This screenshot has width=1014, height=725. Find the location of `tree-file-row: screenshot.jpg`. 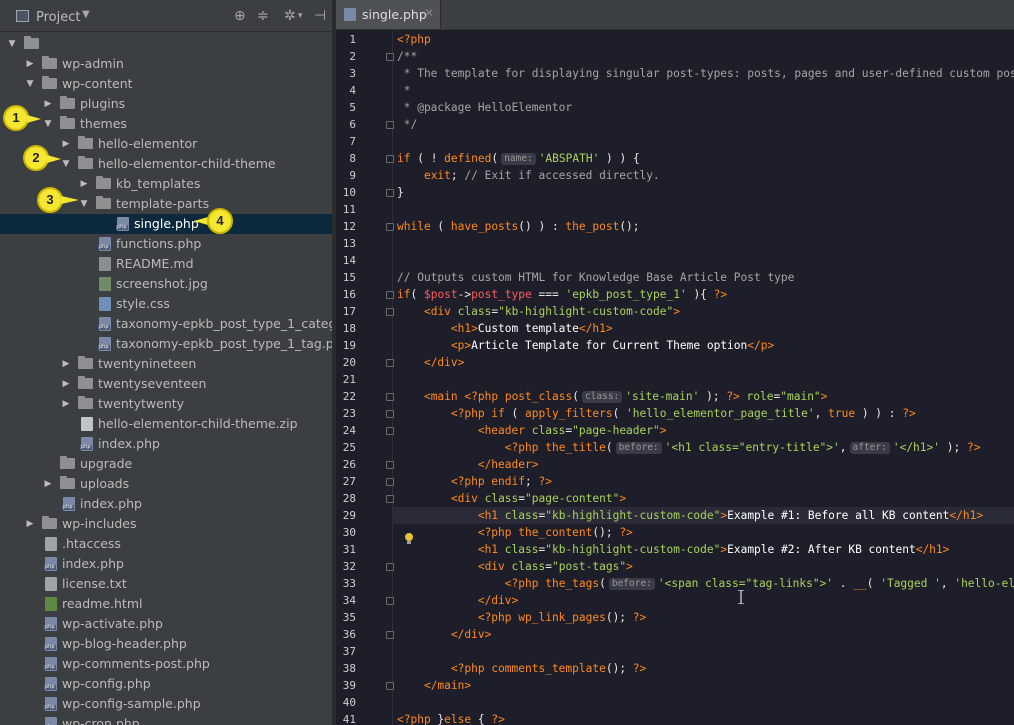

tree-file-row: screenshot.jpg is located at coordinates (166, 284).